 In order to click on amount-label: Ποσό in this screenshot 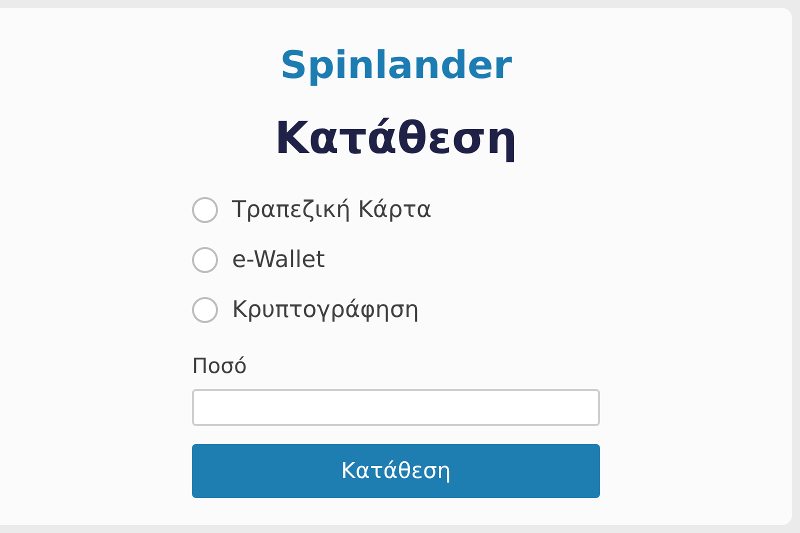, I will do `click(220, 366)`.